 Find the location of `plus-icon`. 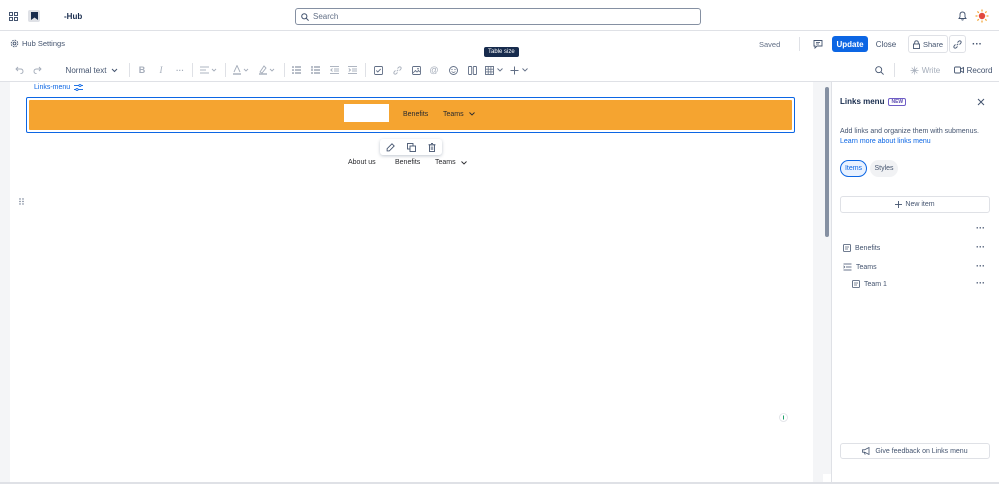

plus-icon is located at coordinates (514, 70).